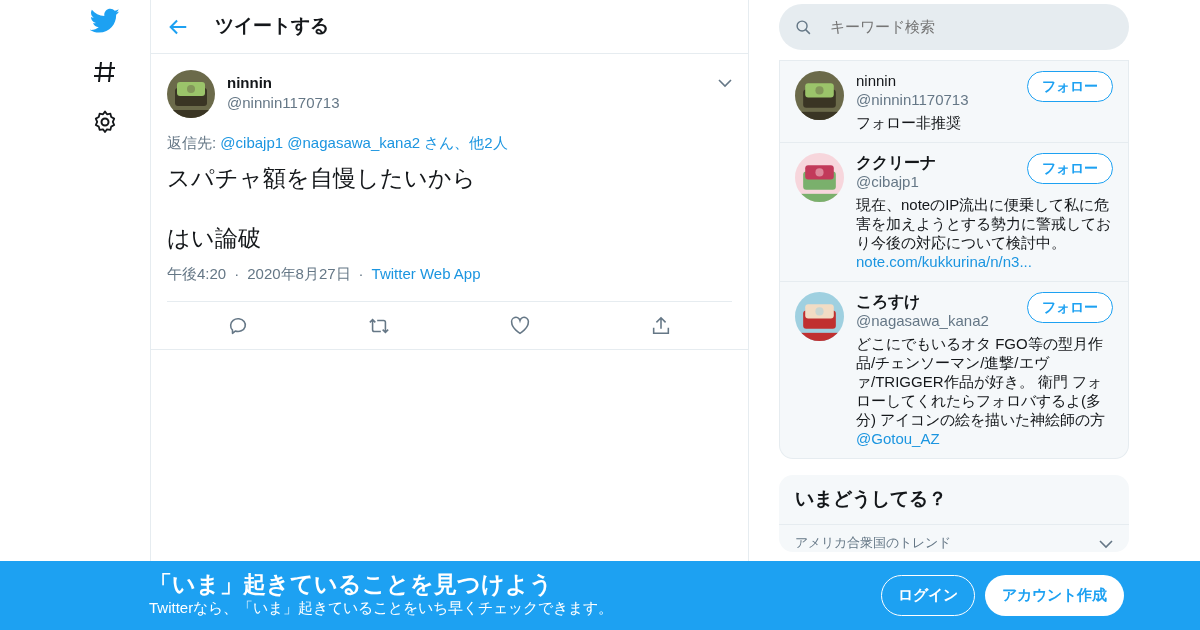 This screenshot has height=630, width=1200. I want to click on user-handle: @nagasawa_kana2, so click(922, 320).